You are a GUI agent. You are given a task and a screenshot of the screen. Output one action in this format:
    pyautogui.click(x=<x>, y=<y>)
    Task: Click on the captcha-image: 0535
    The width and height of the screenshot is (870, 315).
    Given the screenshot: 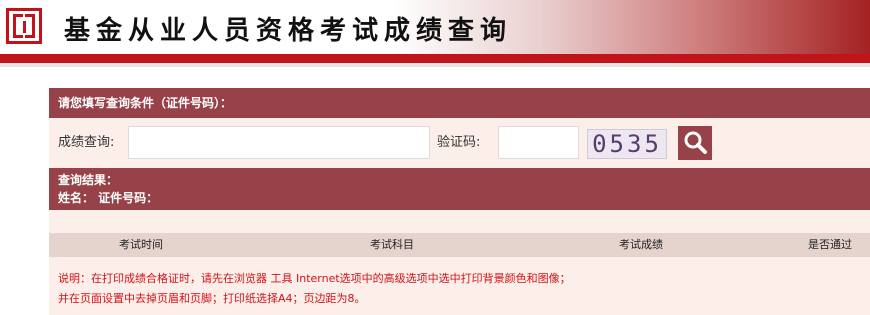 What is the action you would take?
    pyautogui.click(x=627, y=144)
    